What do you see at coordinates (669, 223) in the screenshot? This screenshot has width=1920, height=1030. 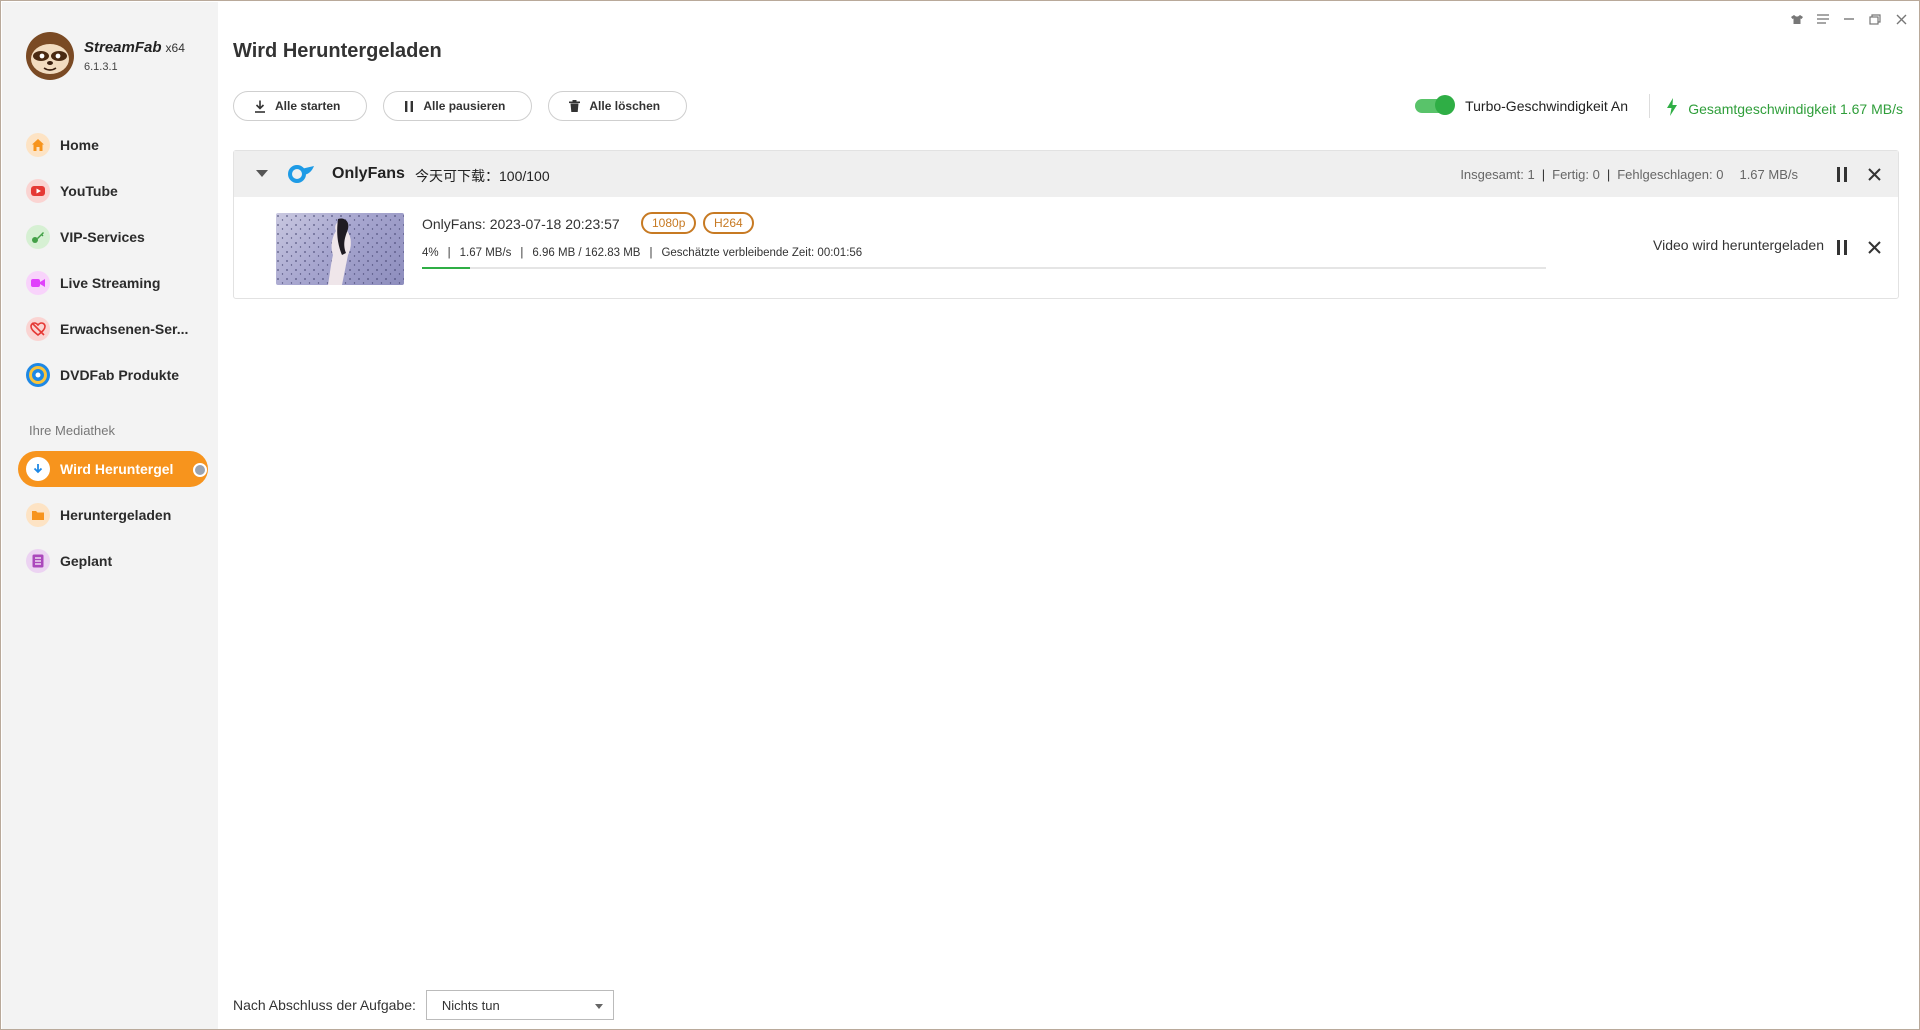 I see `resolution-badge: 1080p` at bounding box center [669, 223].